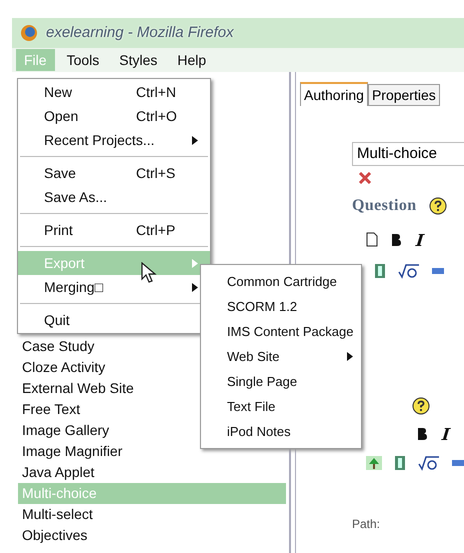 This screenshot has width=464, height=553. I want to click on menu-item: Print Ctrl+P, so click(114, 230).